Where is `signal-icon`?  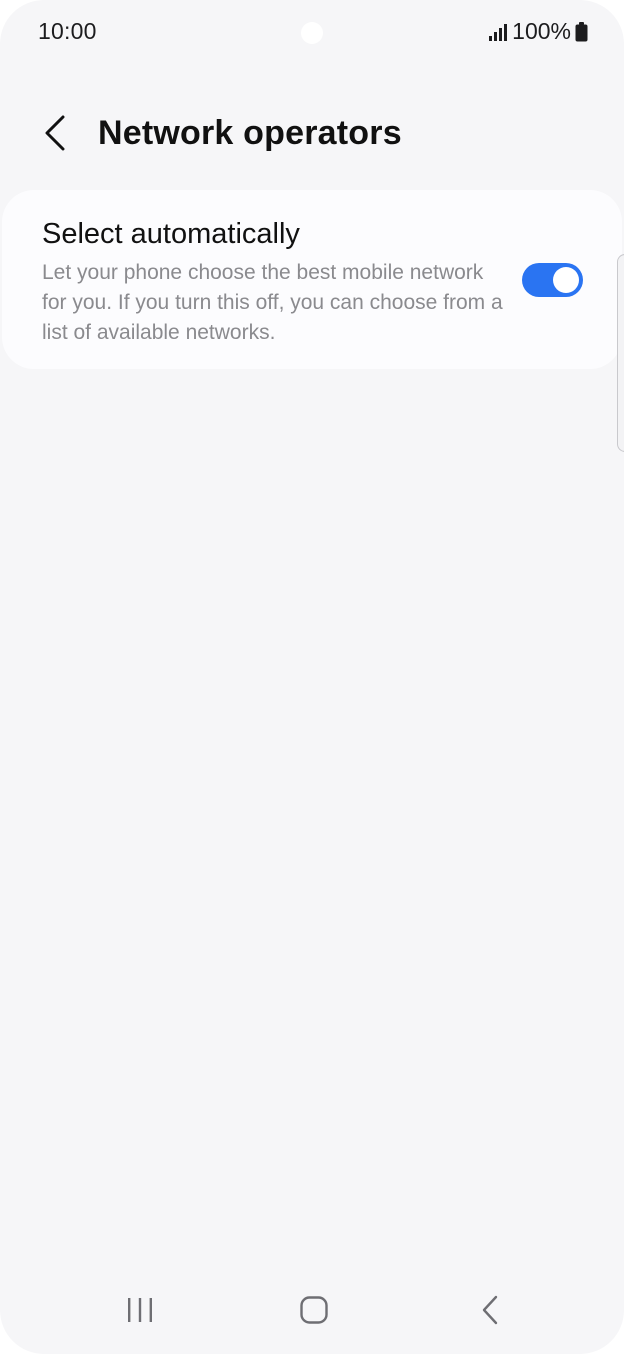 signal-icon is located at coordinates (498, 32).